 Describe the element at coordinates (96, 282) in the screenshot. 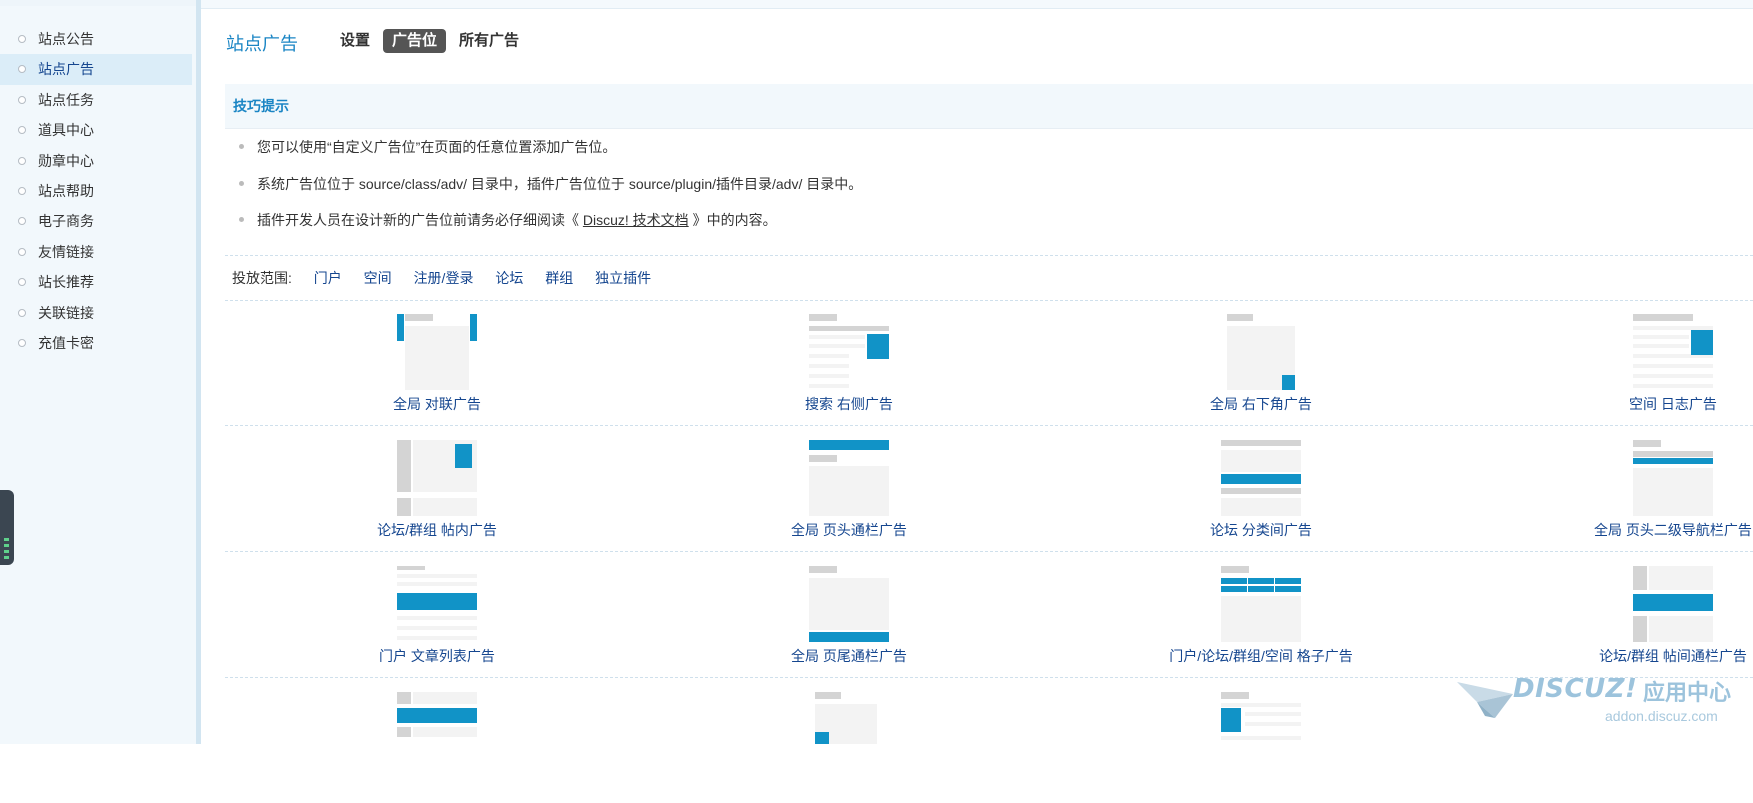

I see `sidebar-item-recommend: 站长推荐` at that location.